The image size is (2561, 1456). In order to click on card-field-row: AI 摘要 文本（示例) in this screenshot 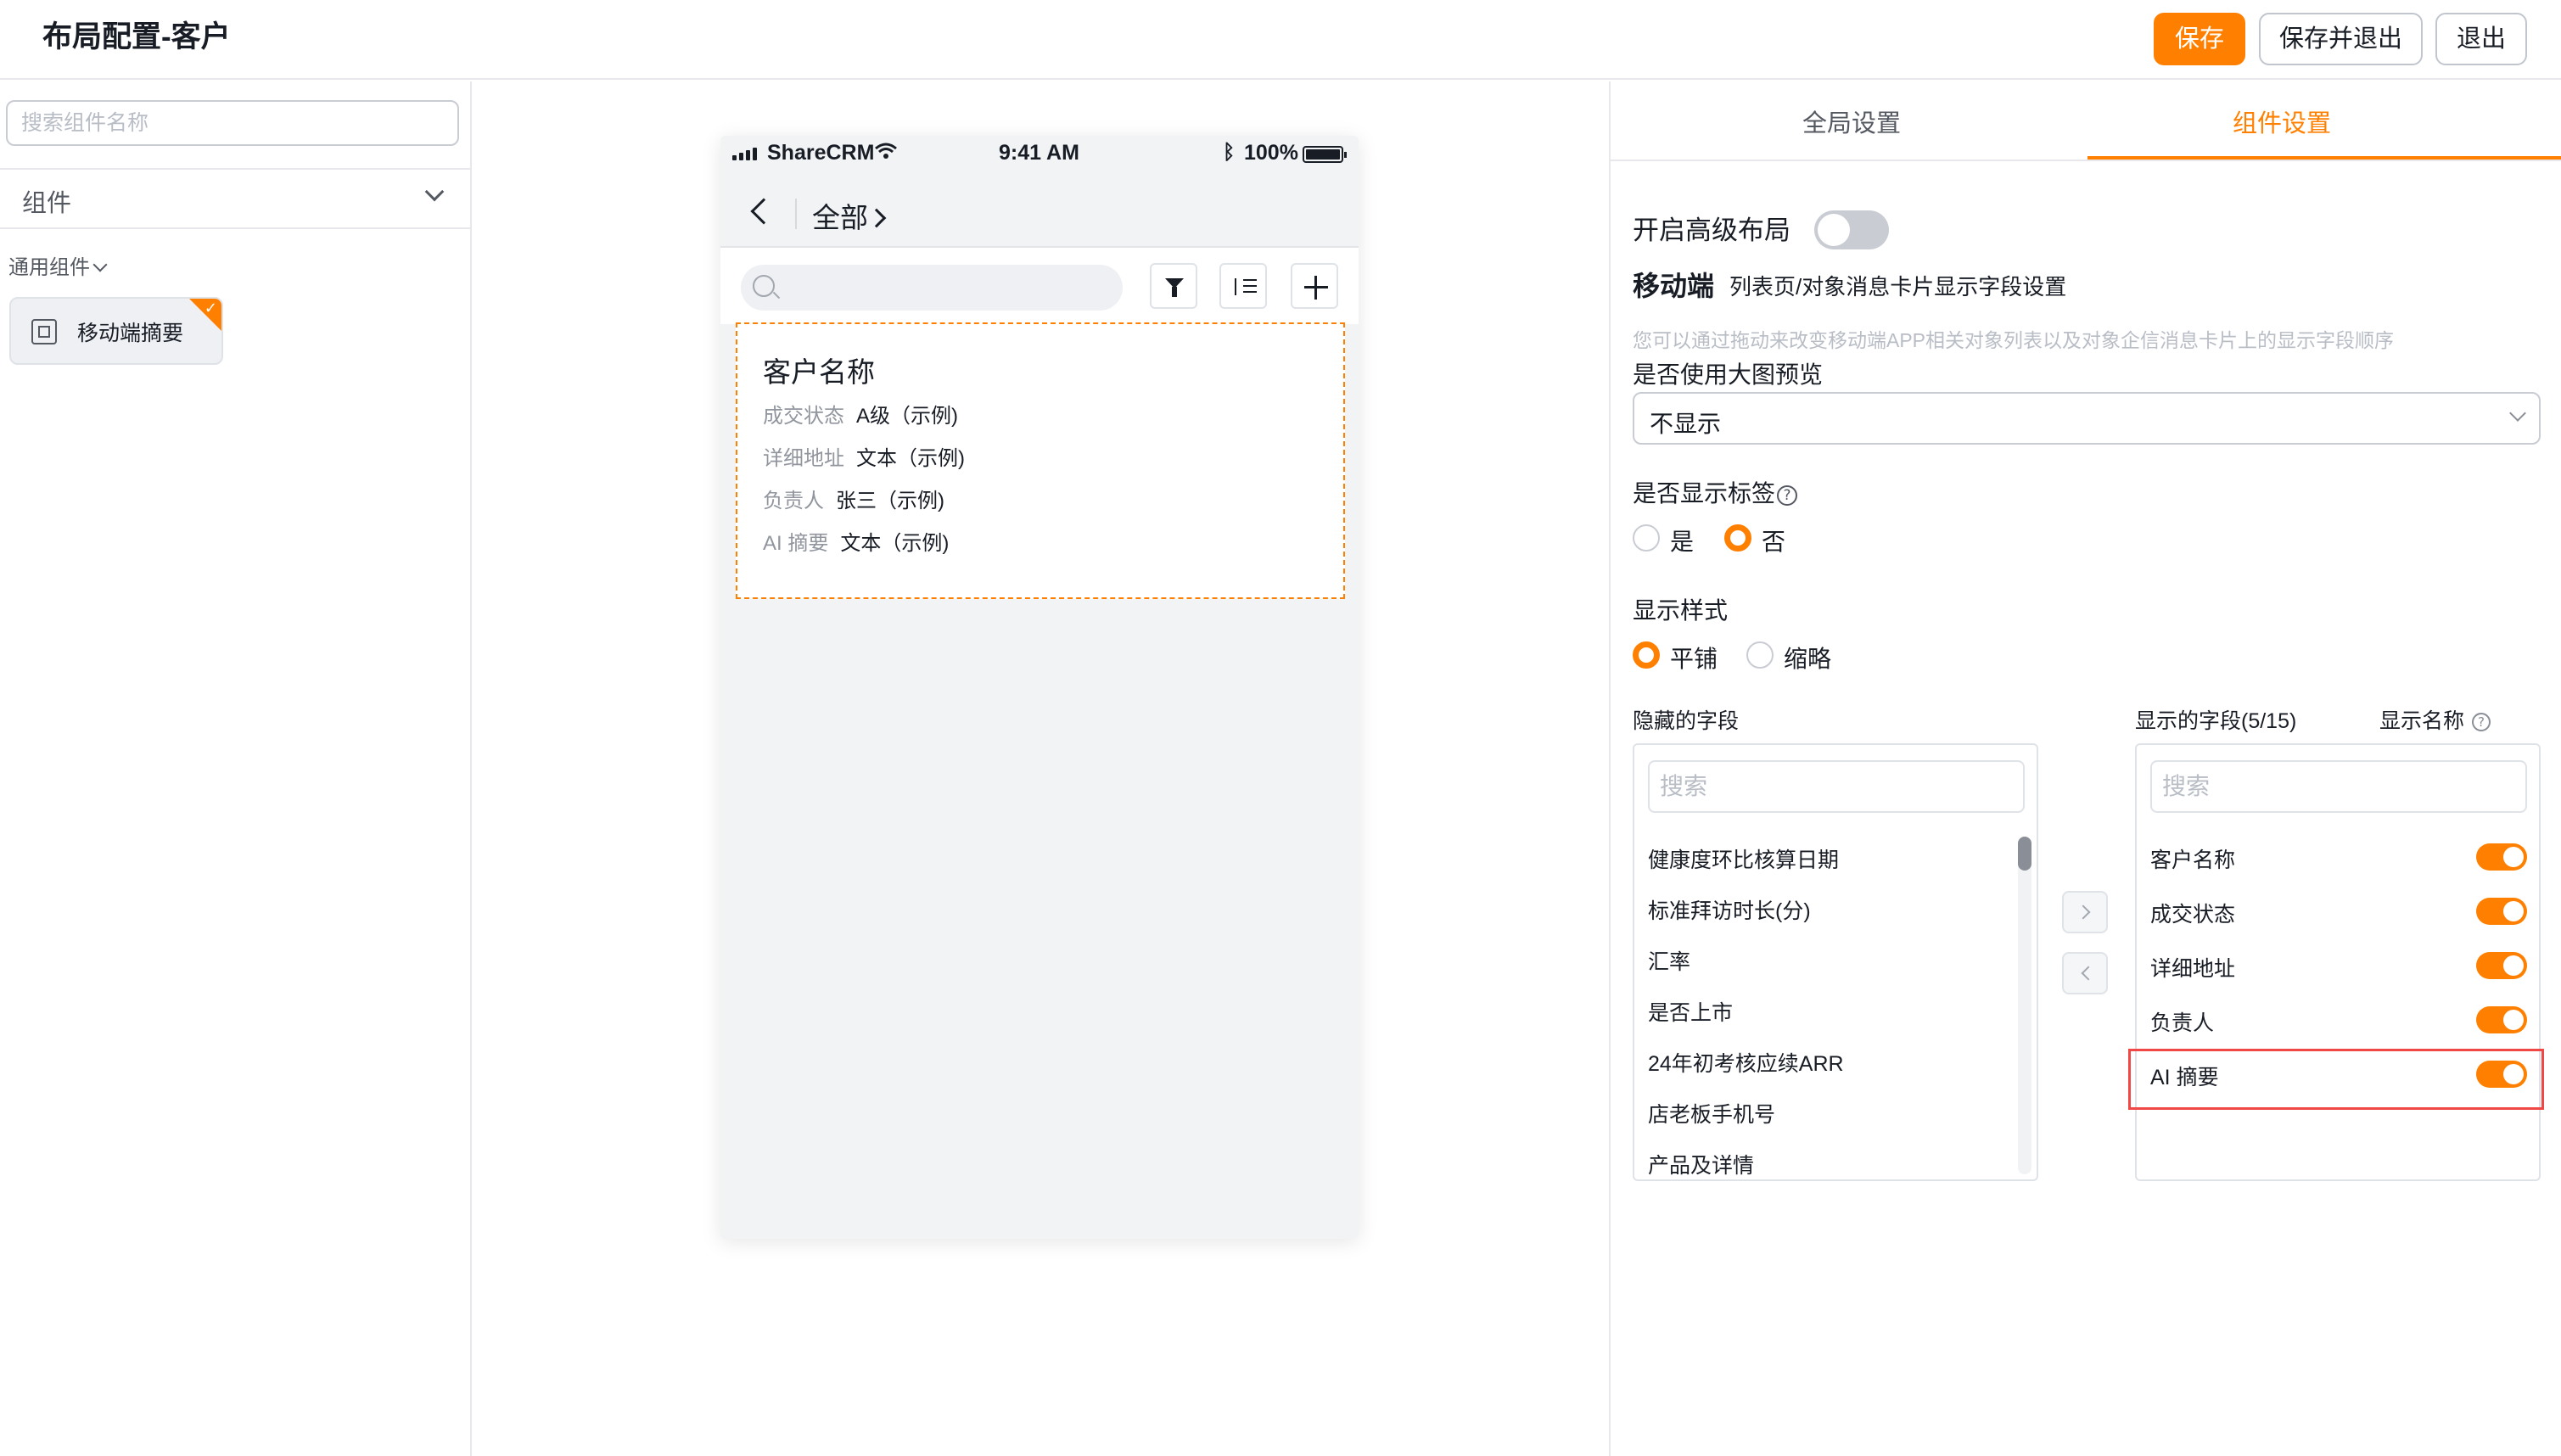, I will do `click(856, 541)`.